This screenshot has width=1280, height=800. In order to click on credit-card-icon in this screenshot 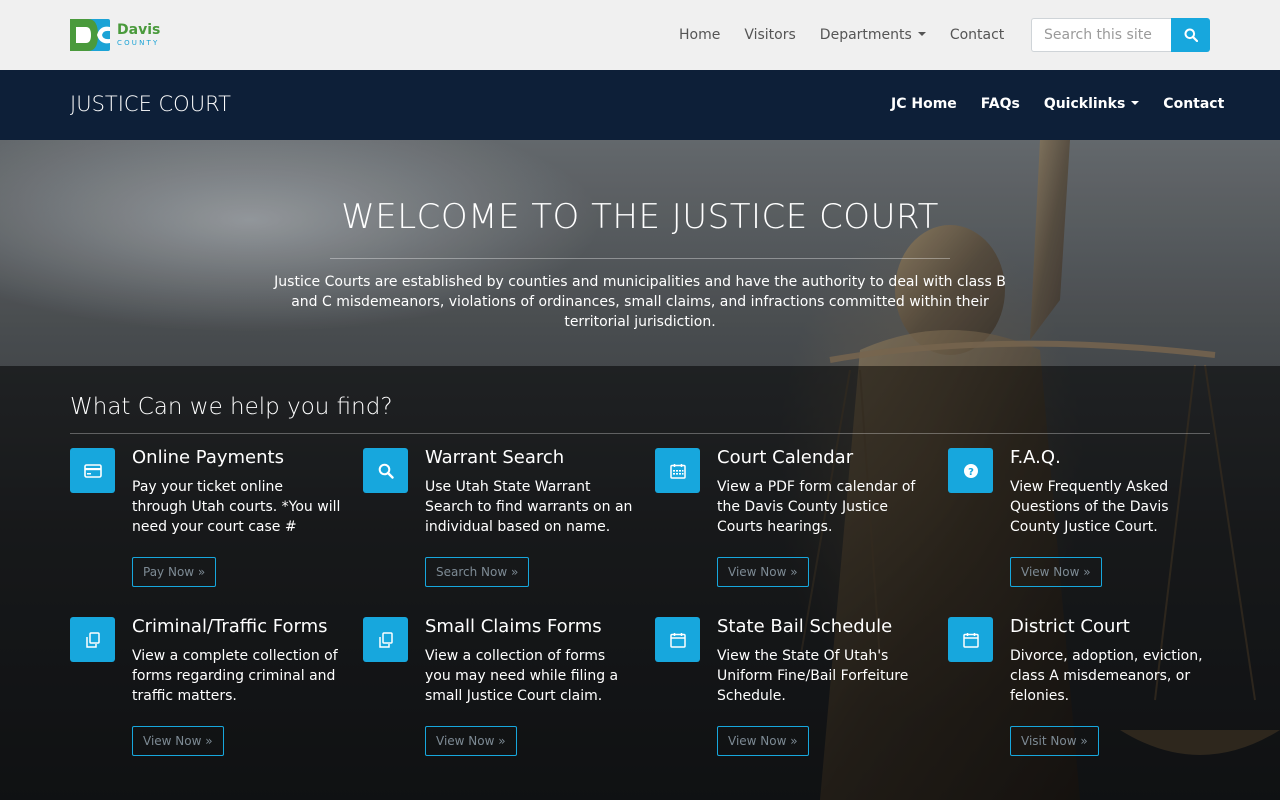, I will do `click(92, 470)`.